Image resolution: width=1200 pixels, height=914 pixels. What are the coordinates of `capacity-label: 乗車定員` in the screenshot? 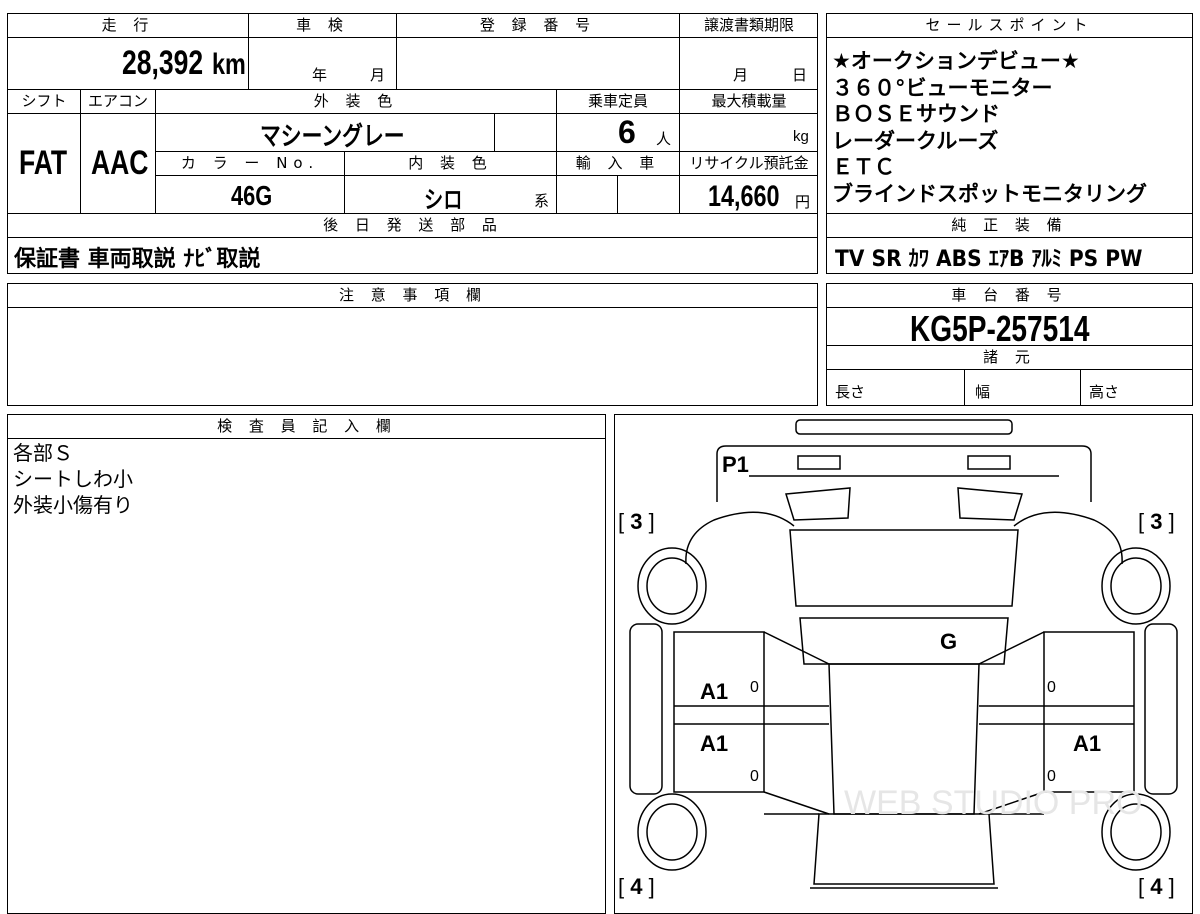 It's located at (618, 101).